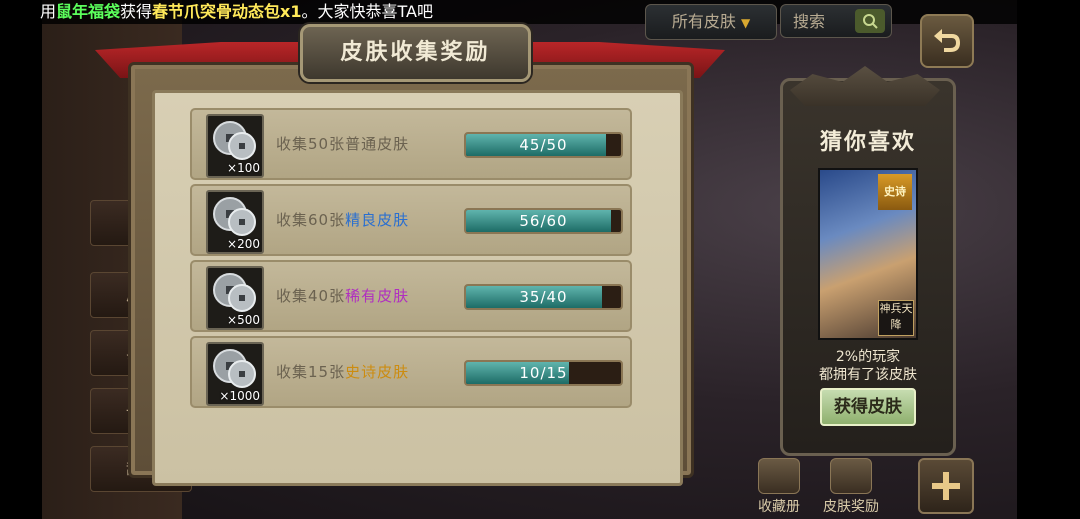 The height and width of the screenshot is (519, 1080). What do you see at coordinates (543, 221) in the screenshot?
I see `progress-bar: 56/60` at bounding box center [543, 221].